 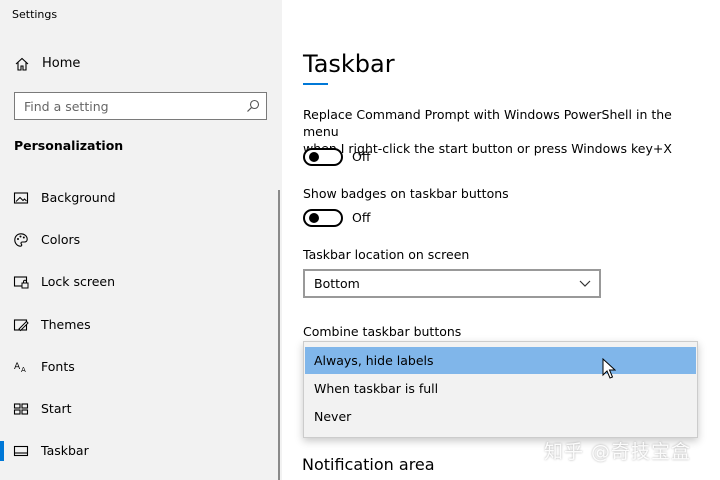 What do you see at coordinates (69, 145) in the screenshot?
I see `section-title: Personalization` at bounding box center [69, 145].